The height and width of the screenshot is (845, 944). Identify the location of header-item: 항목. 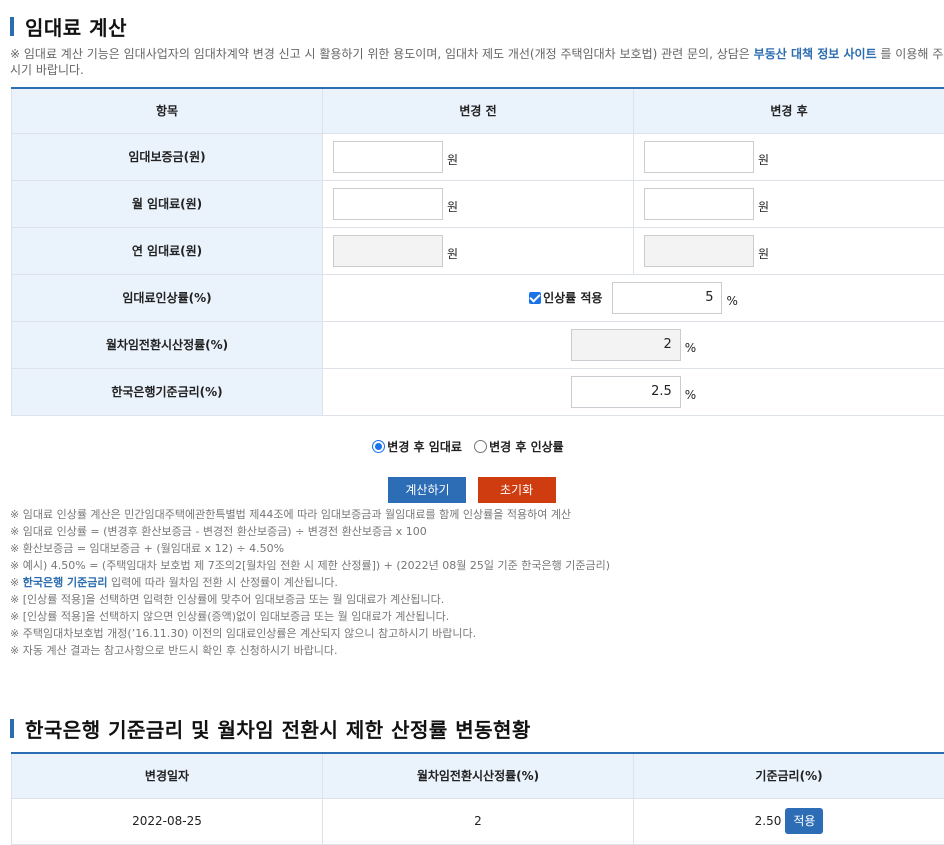
(167, 110).